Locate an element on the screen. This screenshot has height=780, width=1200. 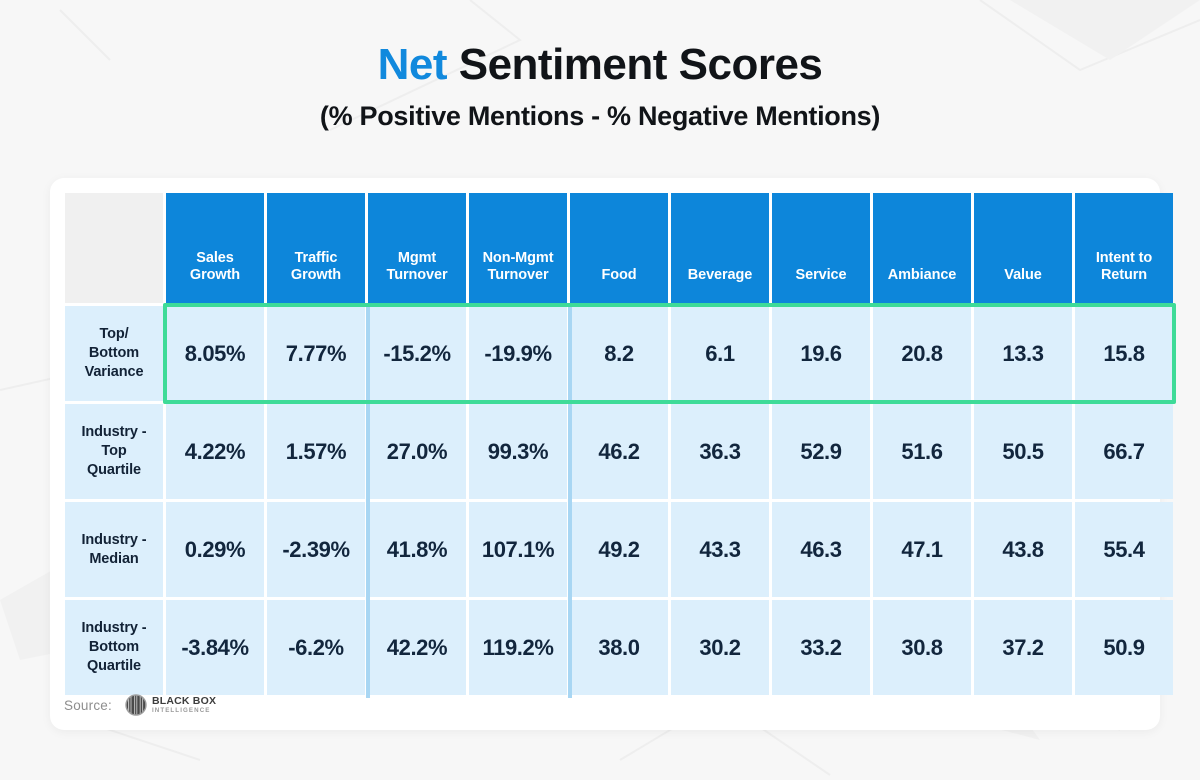
cell-r3-c2: -2.39% is located at coordinates (316, 549).